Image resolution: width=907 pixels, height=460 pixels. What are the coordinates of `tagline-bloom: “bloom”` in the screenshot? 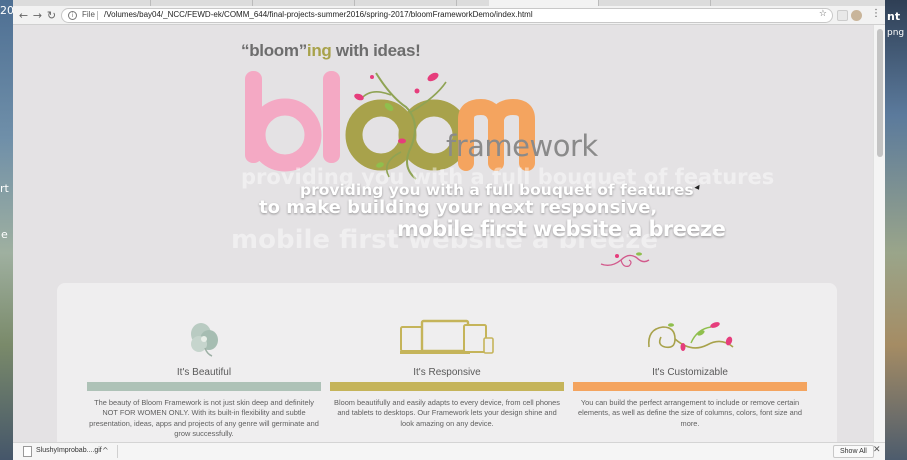 It's located at (274, 50).